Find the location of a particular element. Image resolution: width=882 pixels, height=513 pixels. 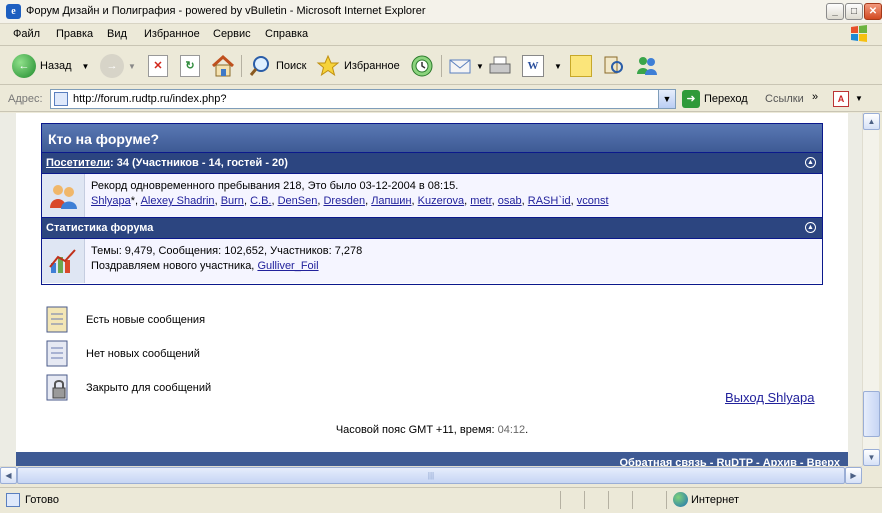

mail-dropdown-icon: ▼ is located at coordinates (480, 66).